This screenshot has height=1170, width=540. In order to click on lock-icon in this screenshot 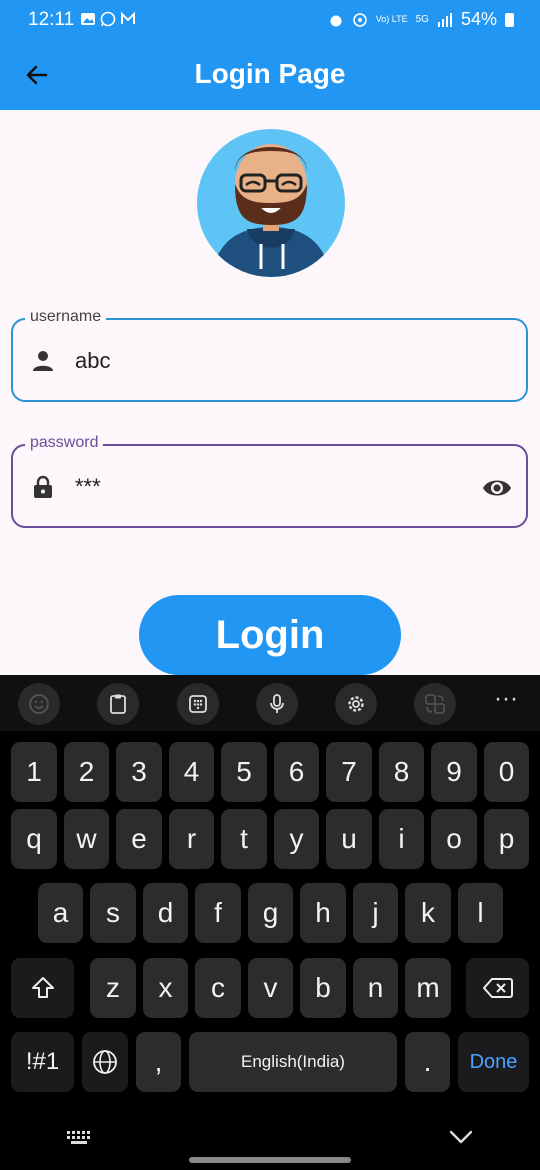, I will do `click(43, 486)`.